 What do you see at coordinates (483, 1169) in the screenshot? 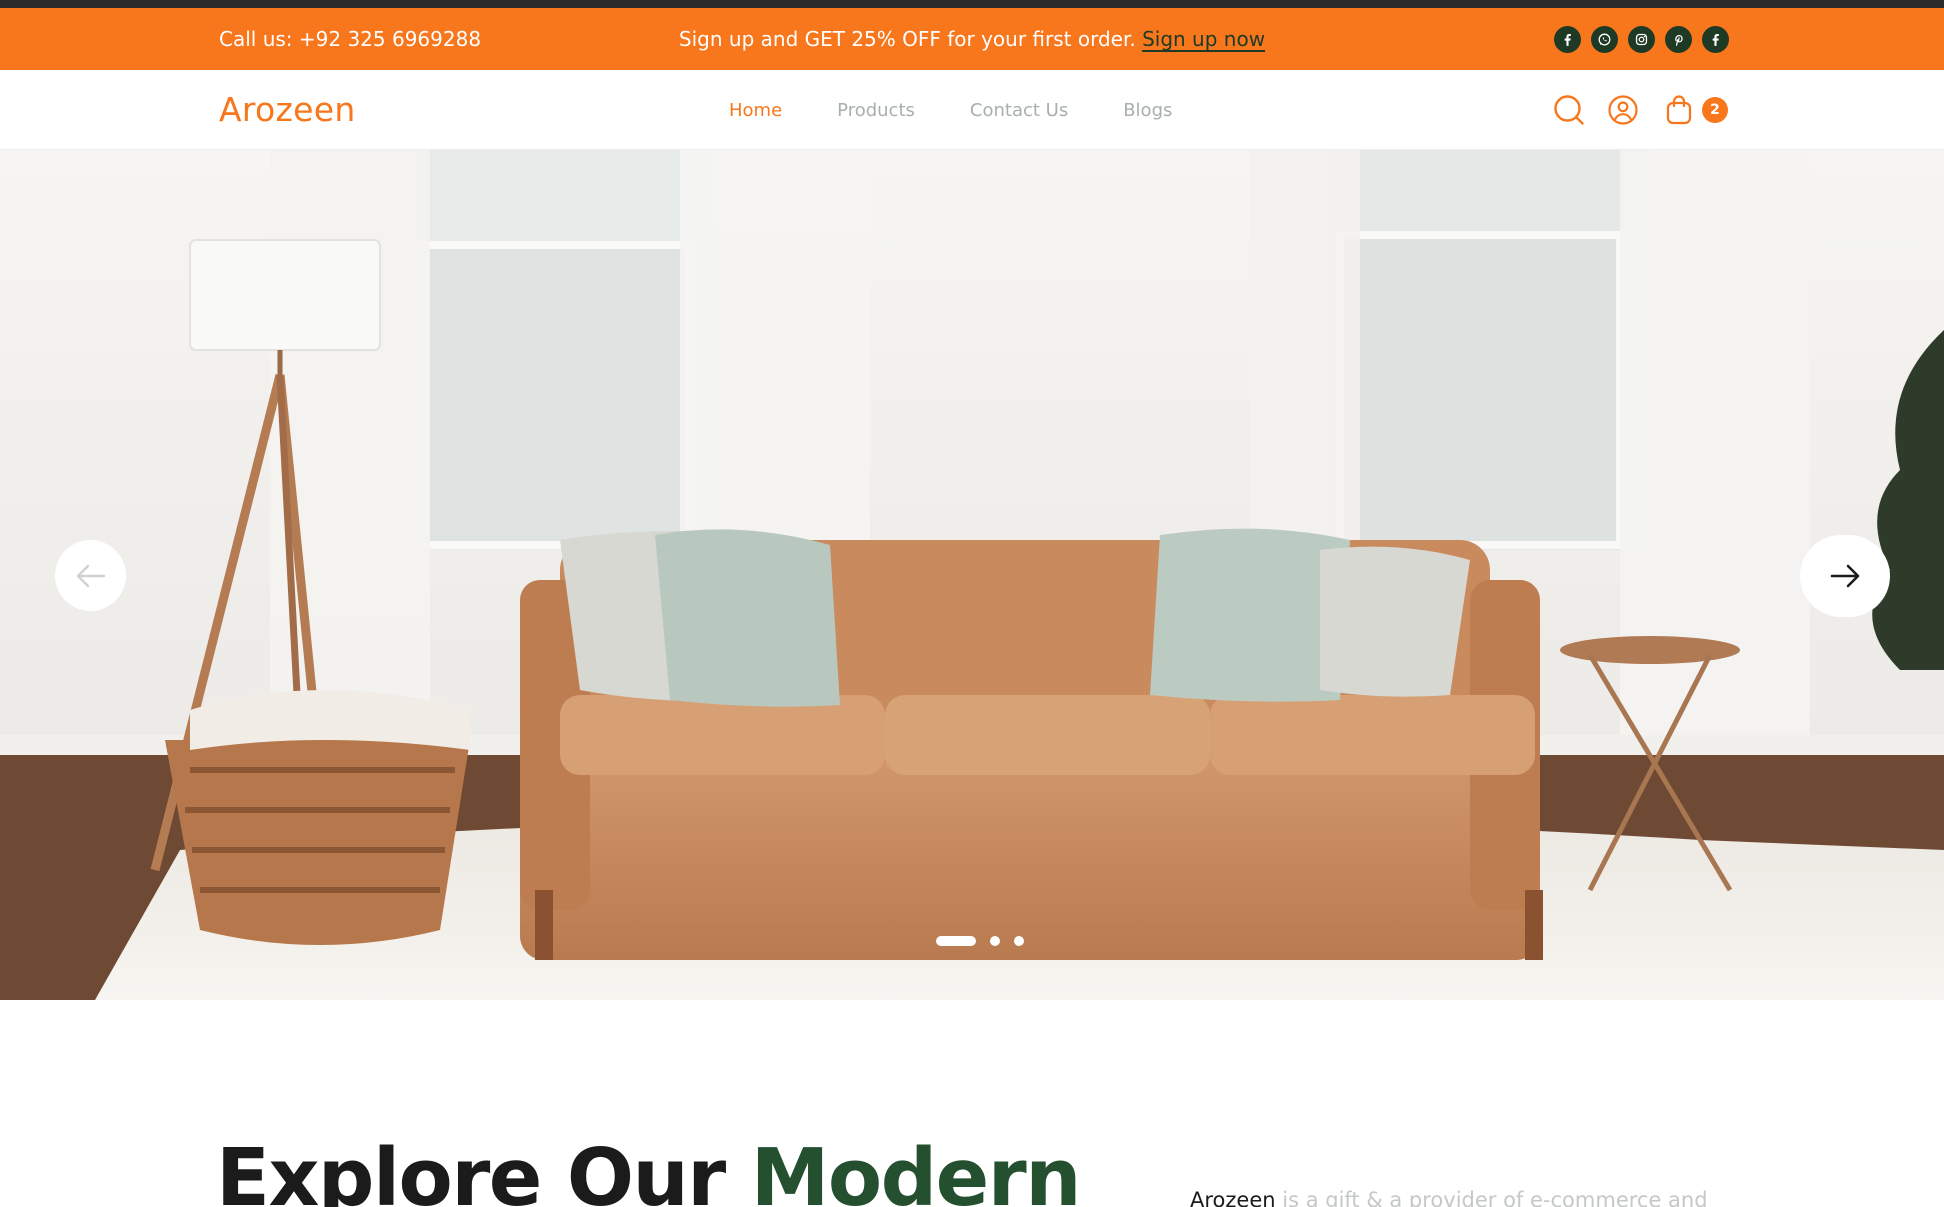
I see `section-title-main: Explore Our` at bounding box center [483, 1169].